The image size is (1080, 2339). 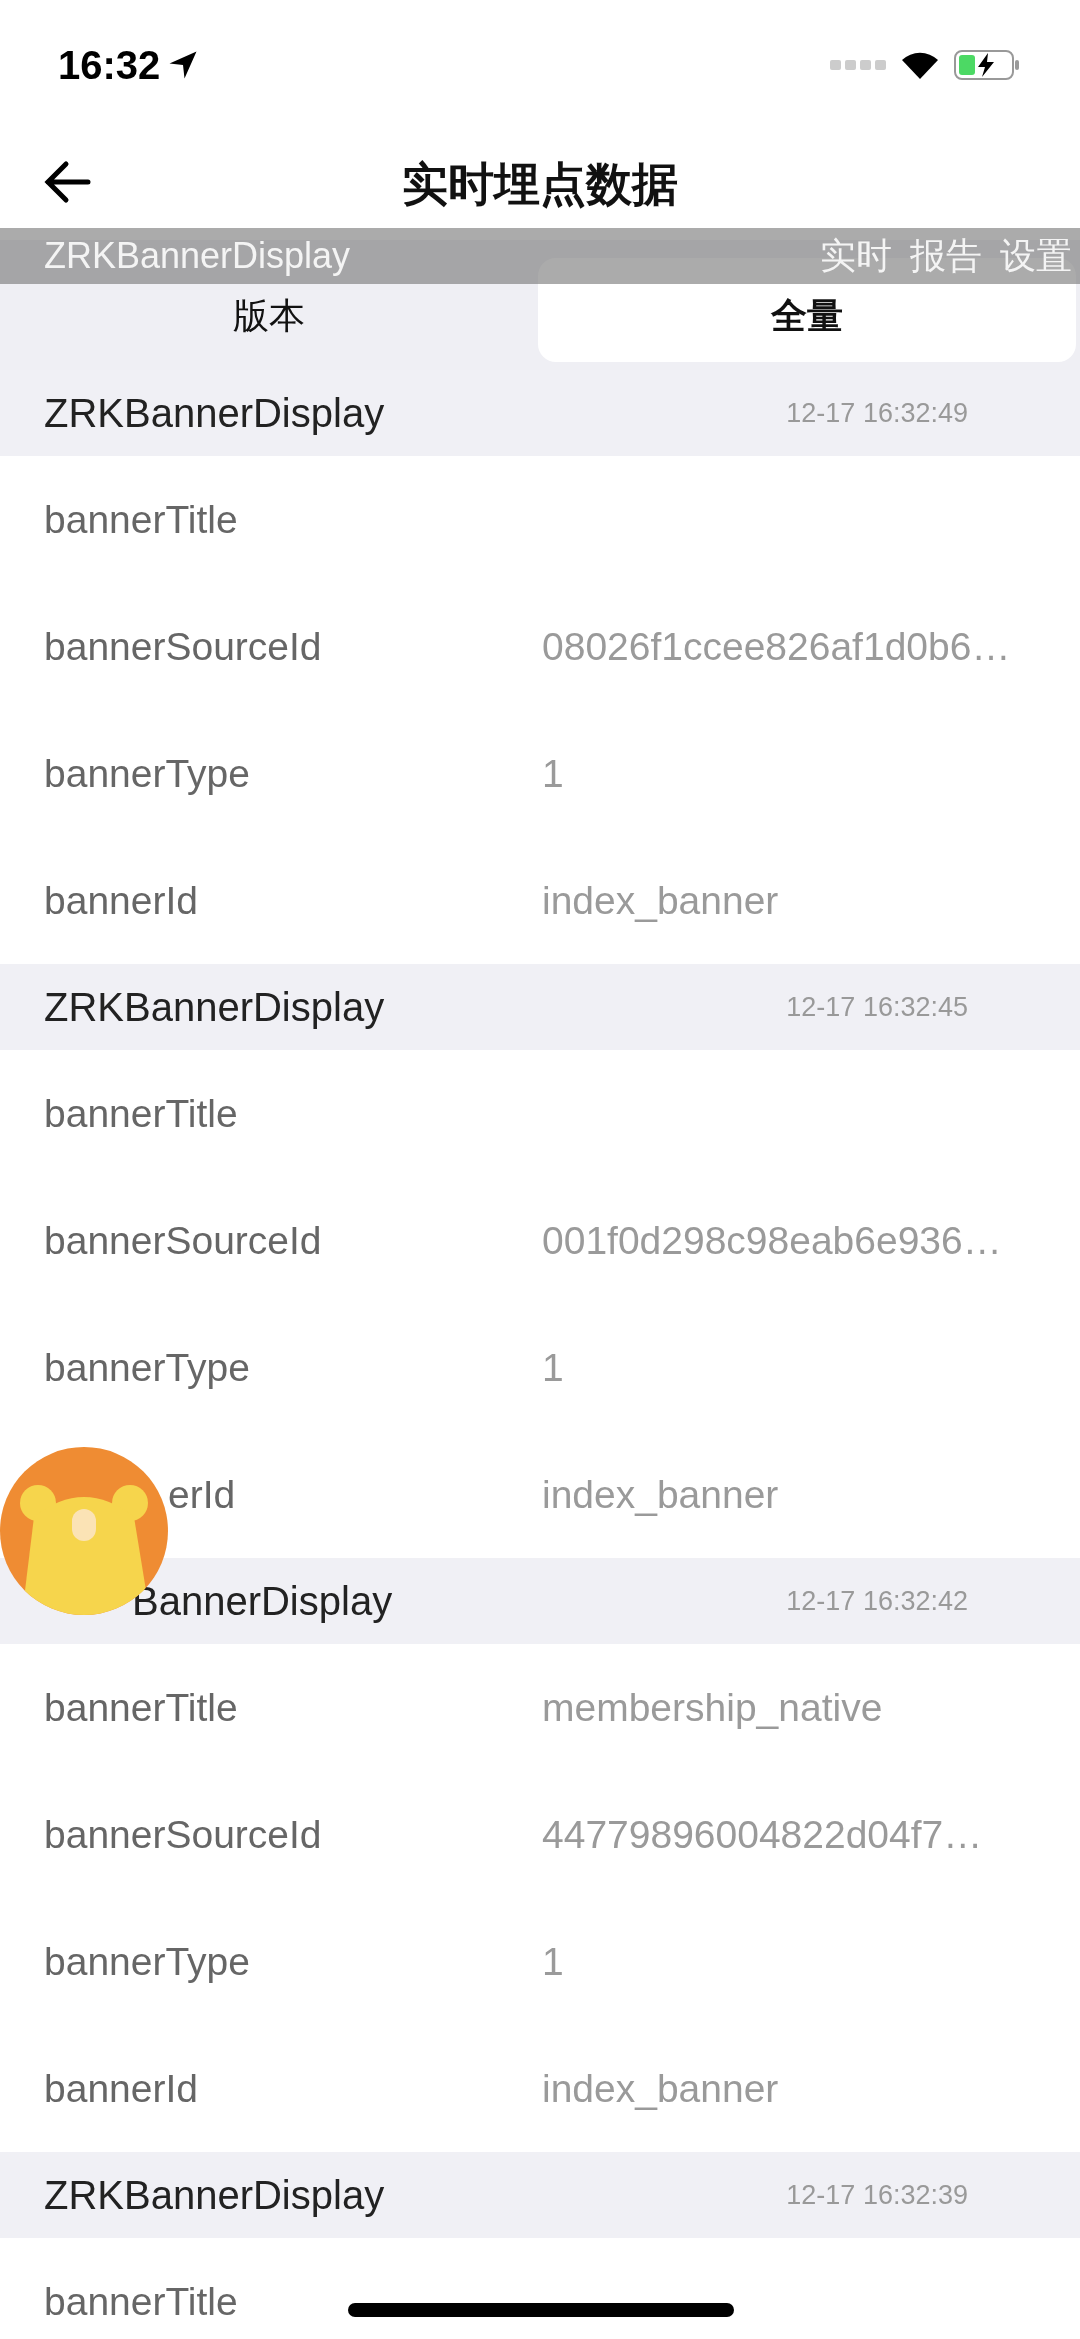 What do you see at coordinates (858, 65) in the screenshot?
I see `signal-icon` at bounding box center [858, 65].